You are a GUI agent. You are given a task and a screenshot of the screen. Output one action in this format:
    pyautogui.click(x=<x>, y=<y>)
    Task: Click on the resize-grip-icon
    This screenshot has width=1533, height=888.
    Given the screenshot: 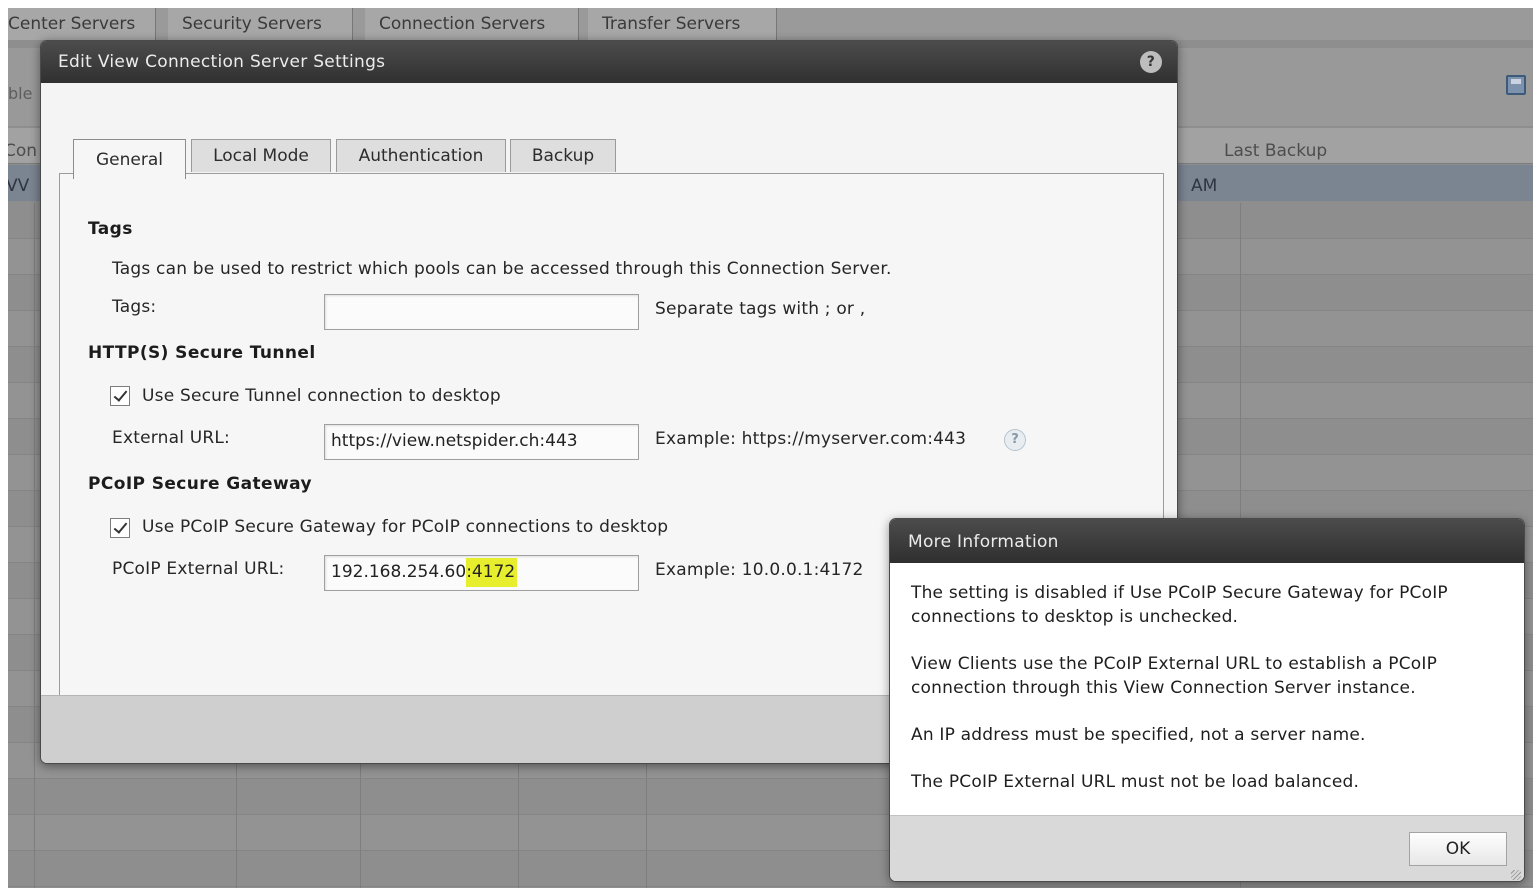 What is the action you would take?
    pyautogui.click(x=1516, y=875)
    